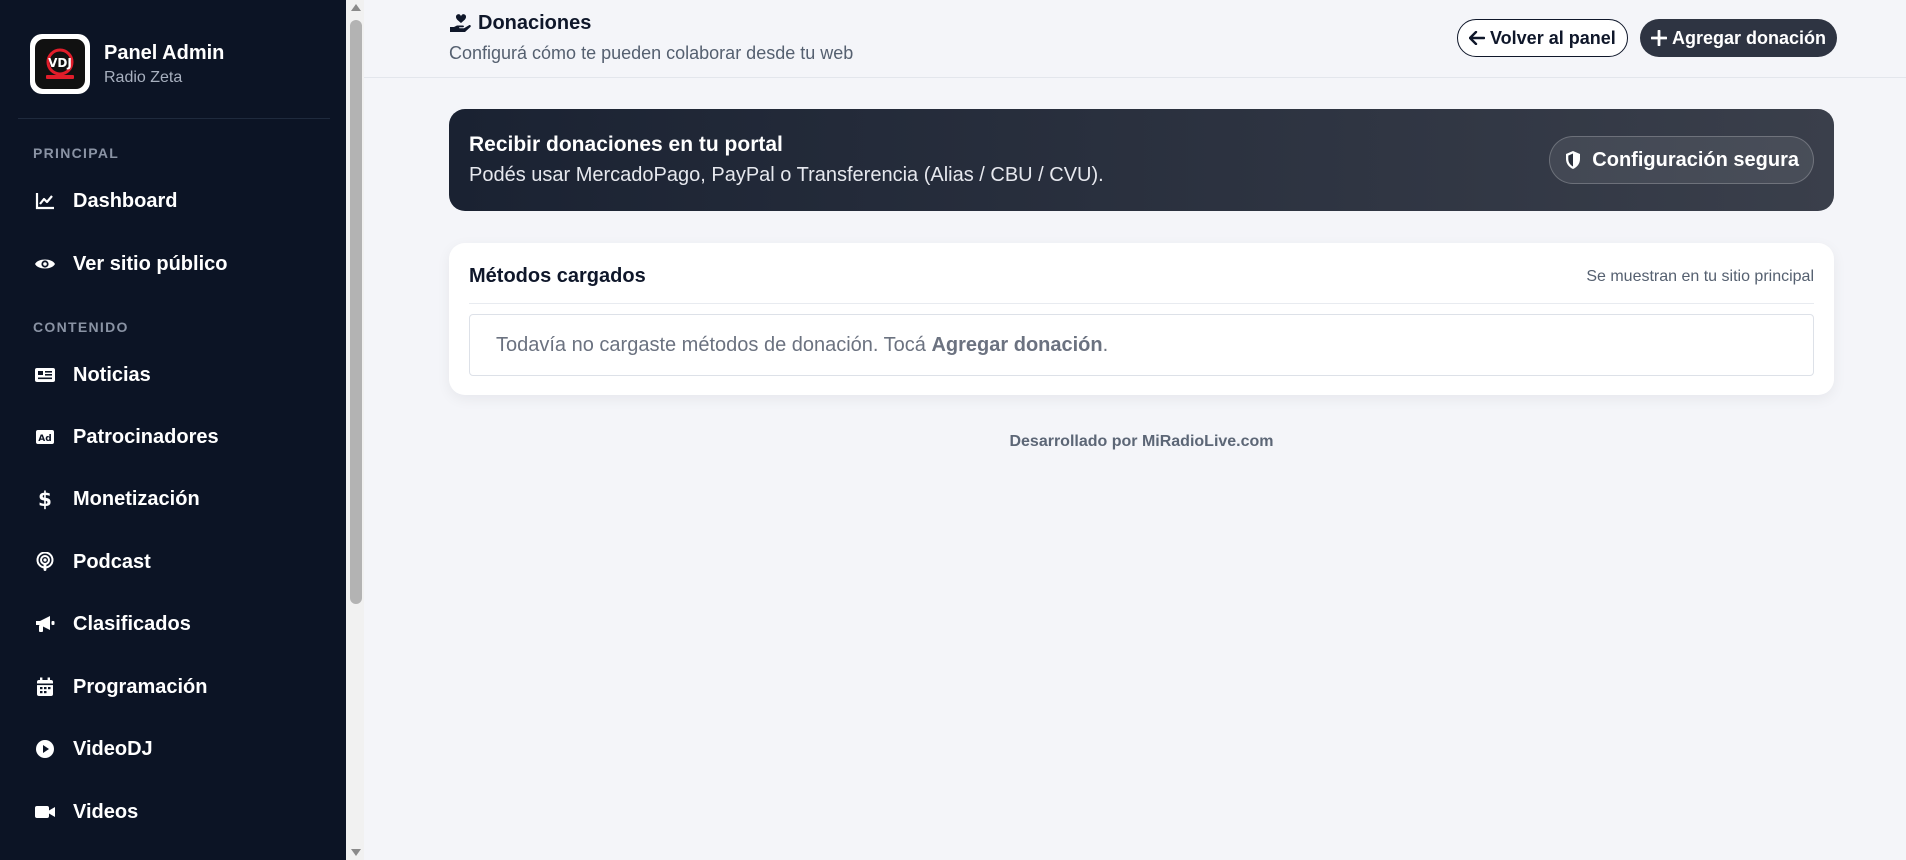  What do you see at coordinates (173, 812) in the screenshot?
I see `sidebar-item-videos: Videos` at bounding box center [173, 812].